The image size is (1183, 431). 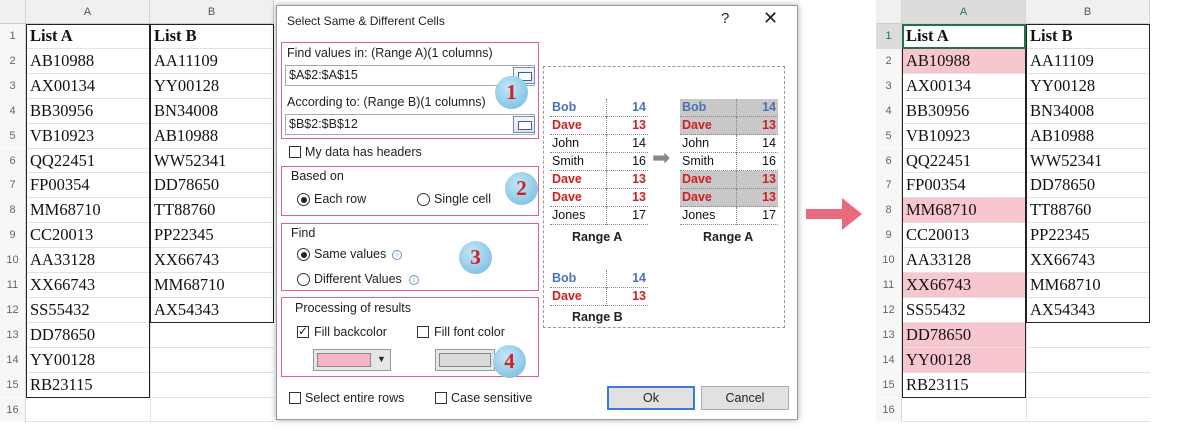 What do you see at coordinates (521, 188) in the screenshot?
I see `step-badge-2: 2` at bounding box center [521, 188].